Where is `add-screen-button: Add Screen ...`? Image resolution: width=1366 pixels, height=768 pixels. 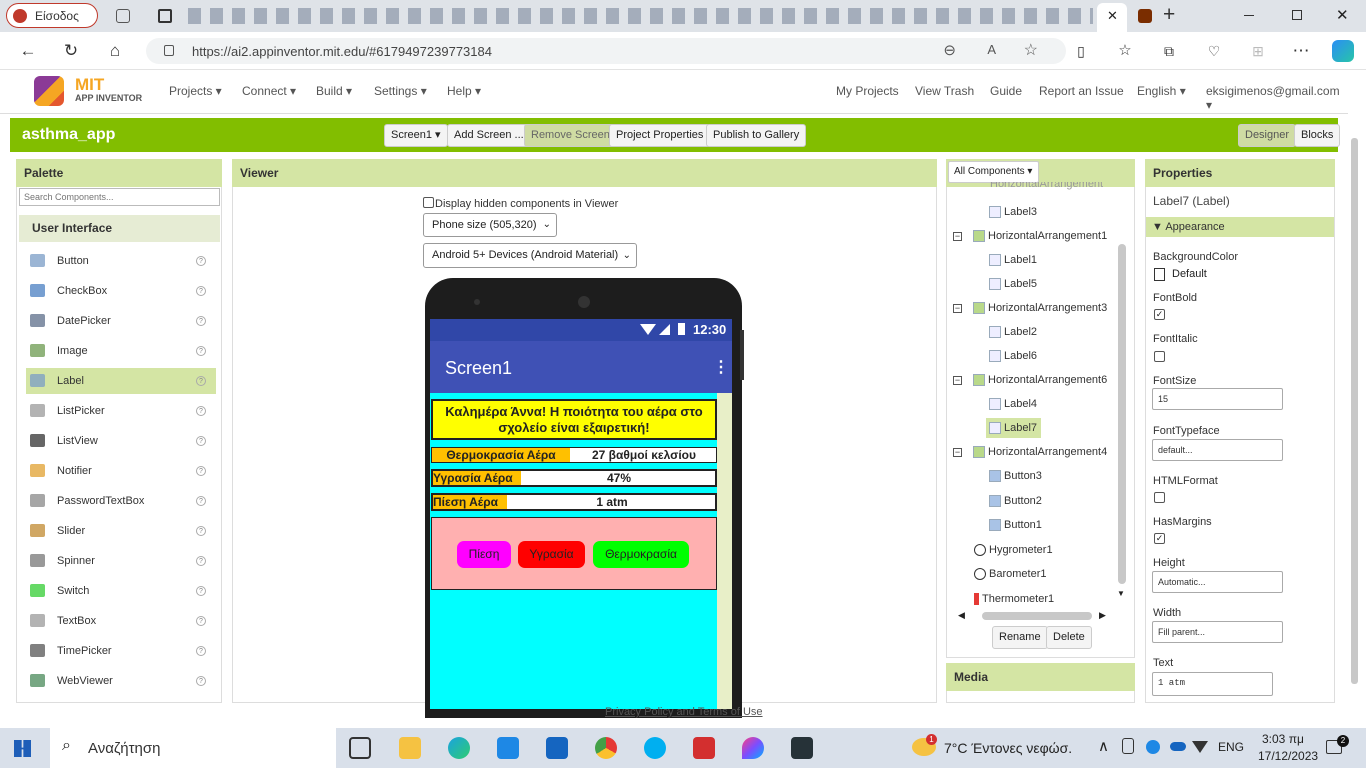 add-screen-button: Add Screen ... is located at coordinates (489, 135).